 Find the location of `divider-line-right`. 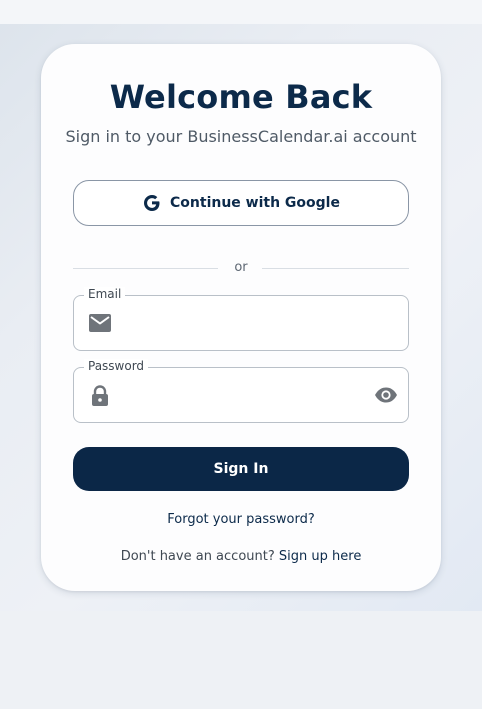

divider-line-right is located at coordinates (335, 268).